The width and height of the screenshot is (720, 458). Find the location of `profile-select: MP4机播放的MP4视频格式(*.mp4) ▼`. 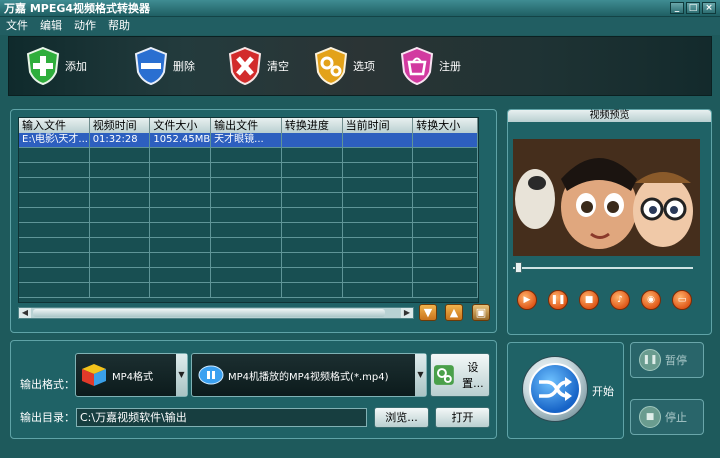

profile-select: MP4机播放的MP4视频格式(*.mp4) ▼ is located at coordinates (309, 375).